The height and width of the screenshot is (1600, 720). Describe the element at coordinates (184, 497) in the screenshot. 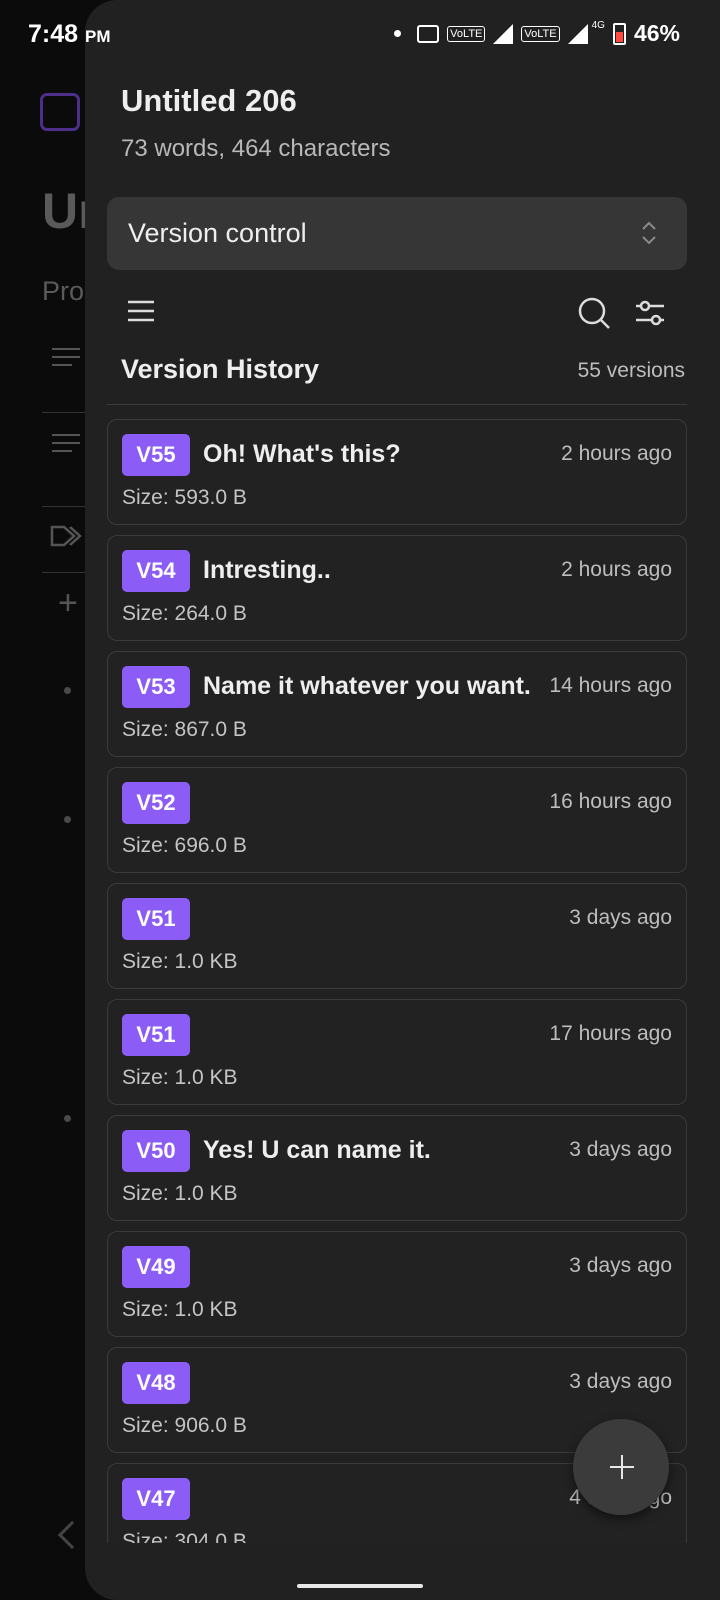

I see `version-size: Size: 593.0 B` at that location.